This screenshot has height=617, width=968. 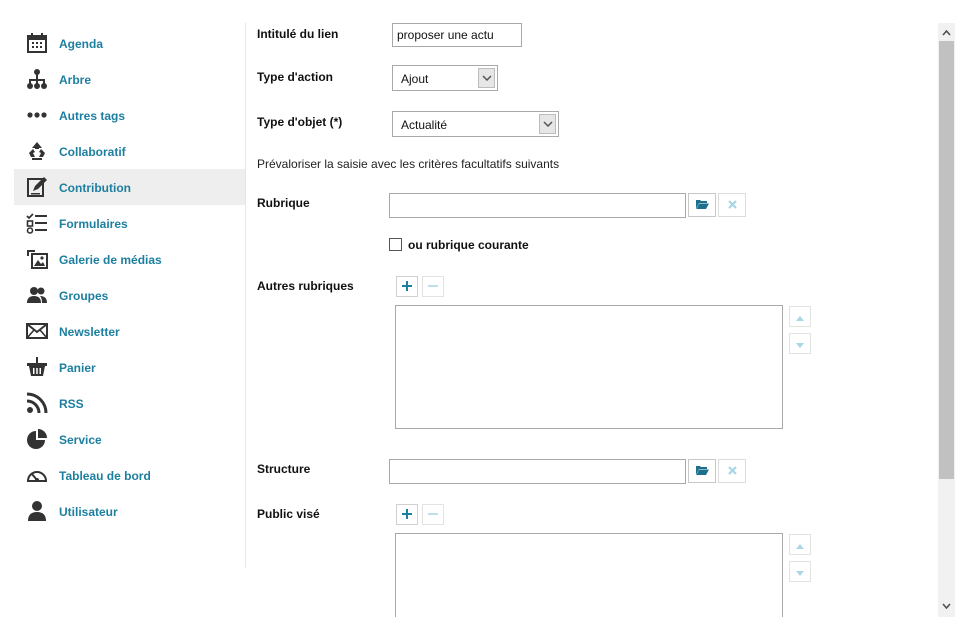 What do you see at coordinates (95, 188) in the screenshot?
I see `sidebar-item-label: Contribution` at bounding box center [95, 188].